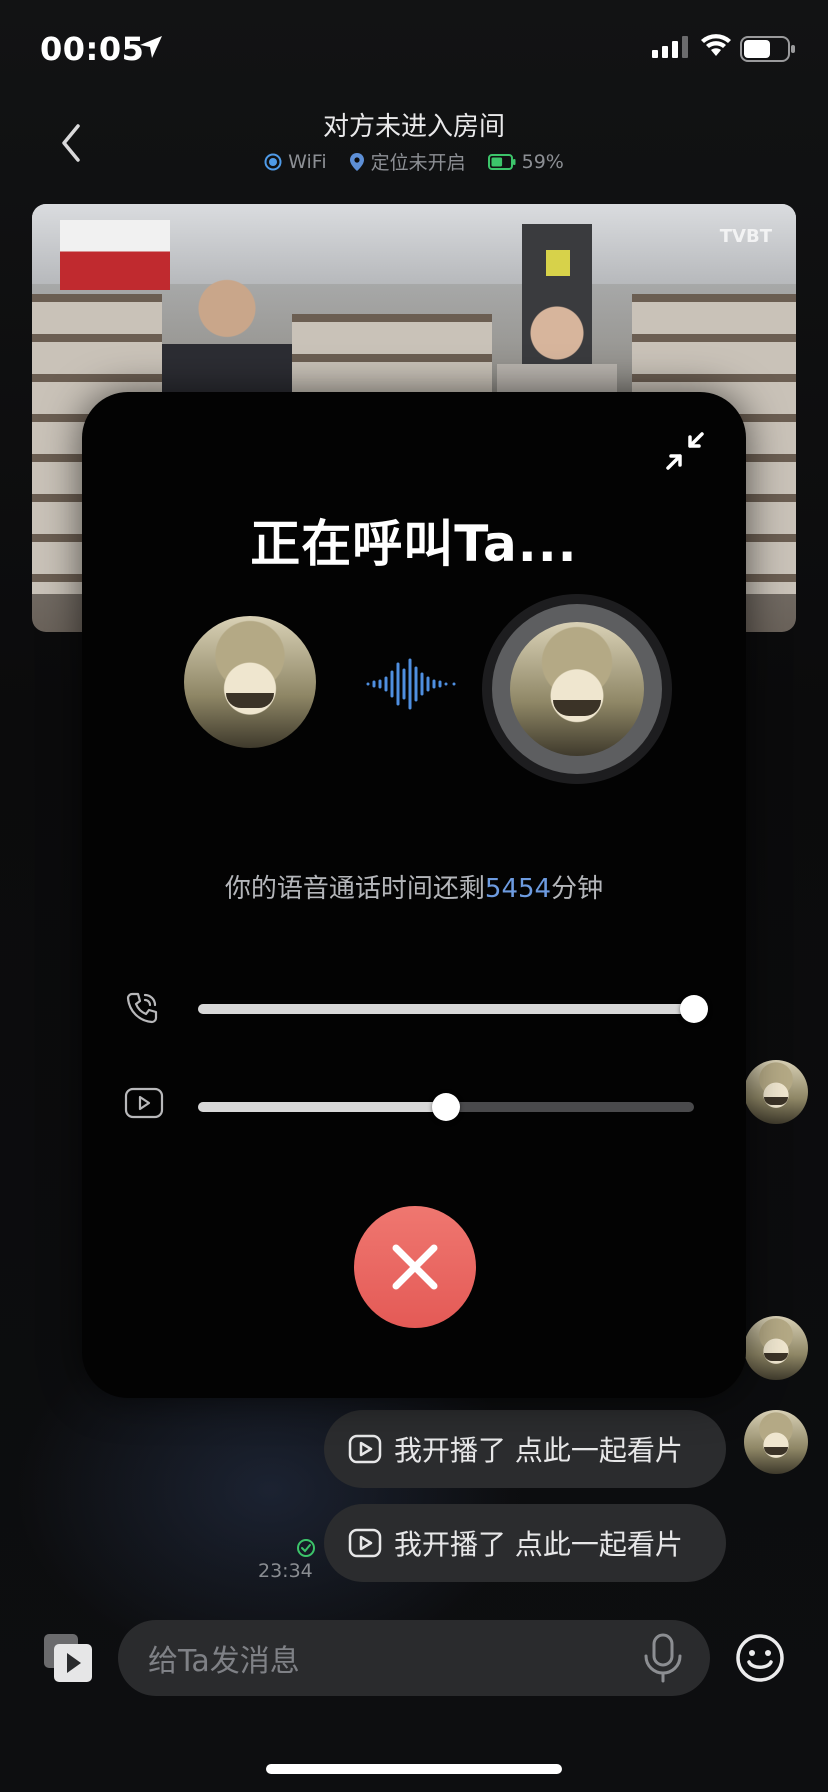 The height and width of the screenshot is (1792, 828). Describe the element at coordinates (670, 47) in the screenshot. I see `signal-icon` at that location.